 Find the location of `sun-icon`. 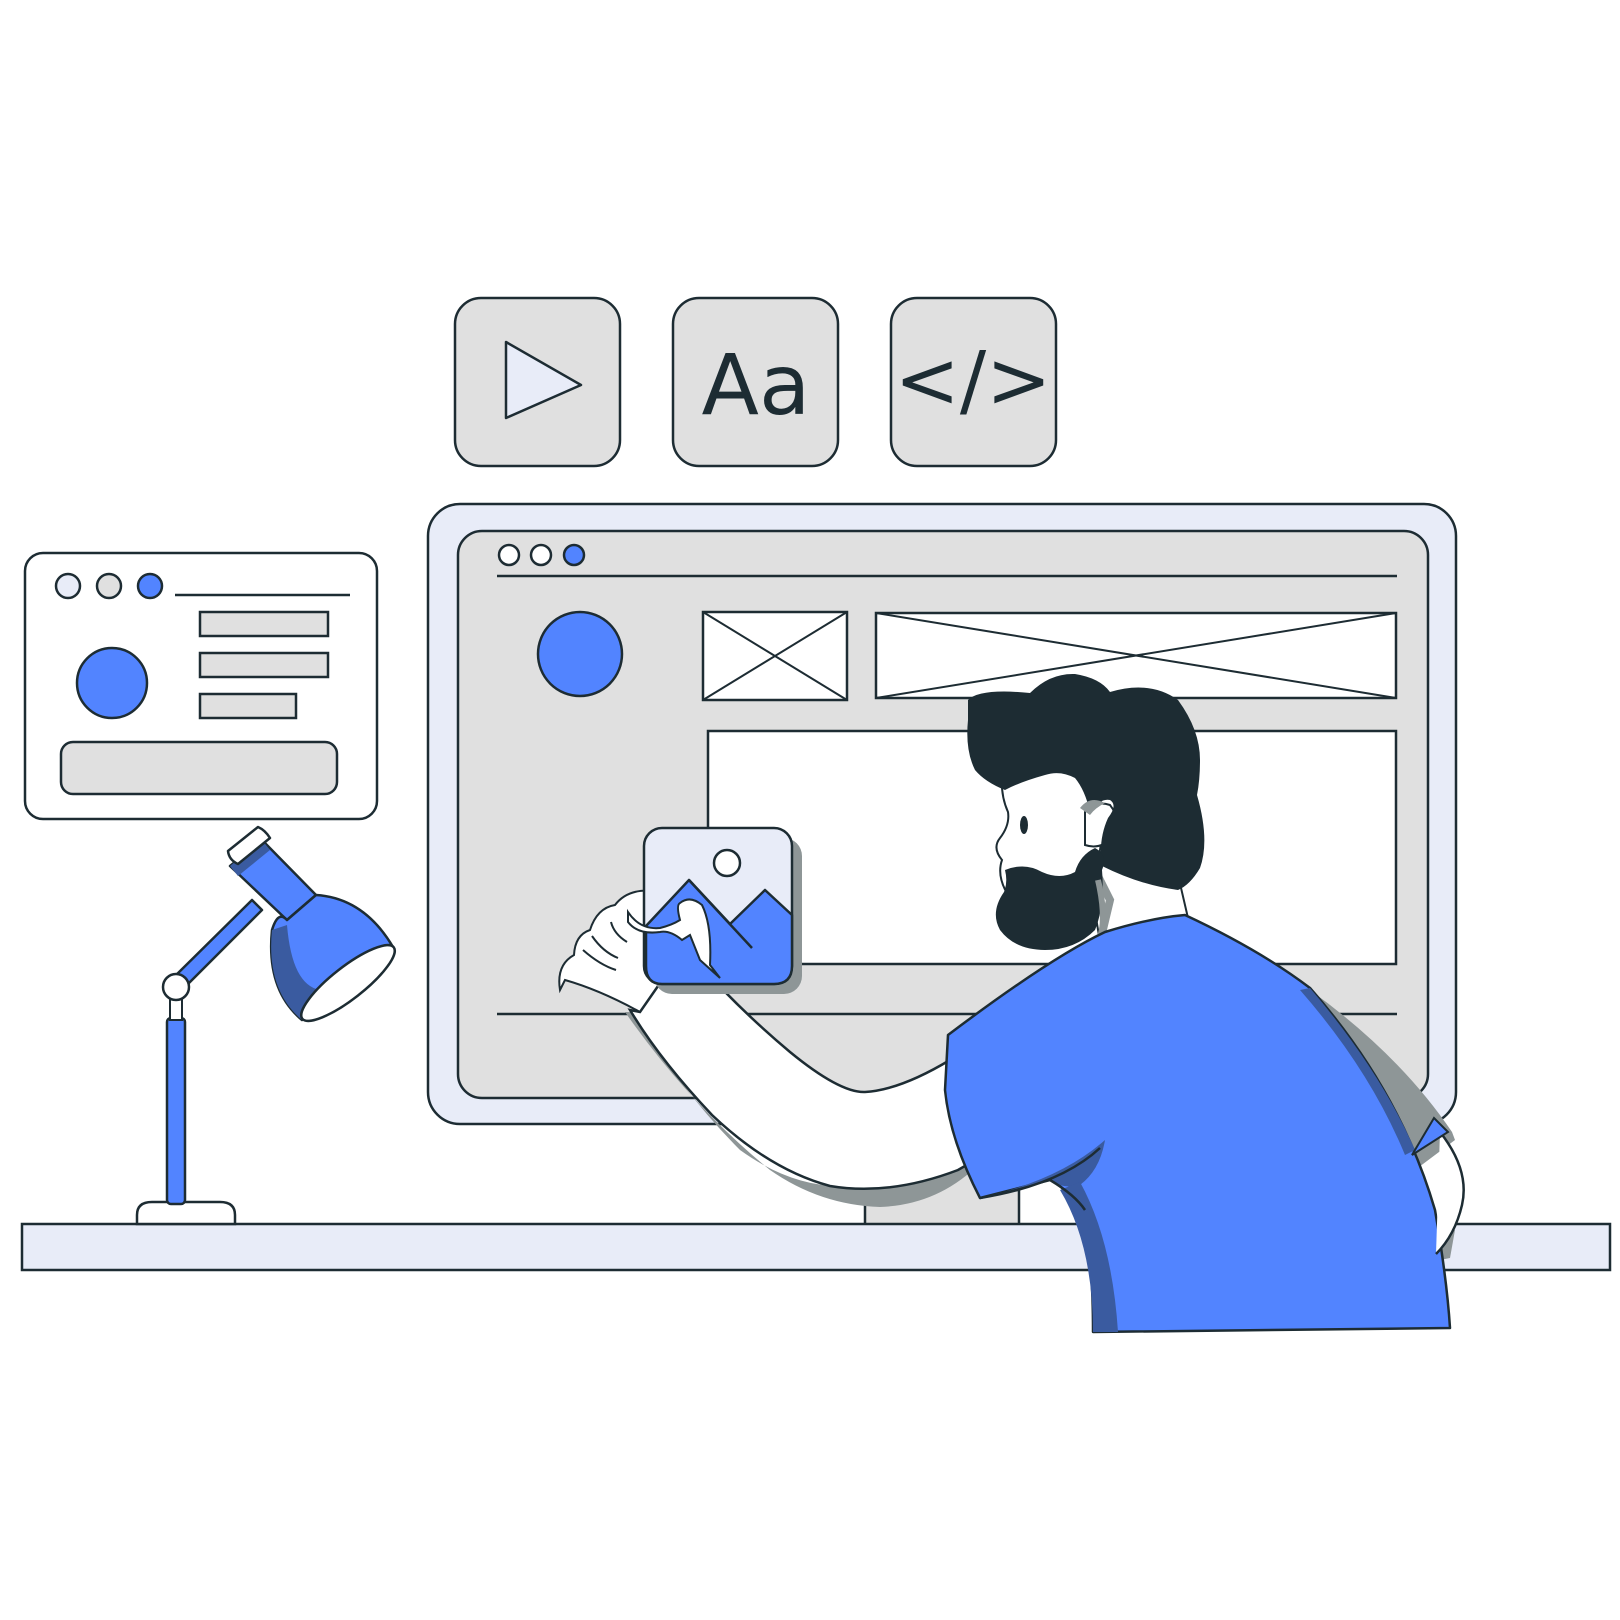

sun-icon is located at coordinates (727, 863).